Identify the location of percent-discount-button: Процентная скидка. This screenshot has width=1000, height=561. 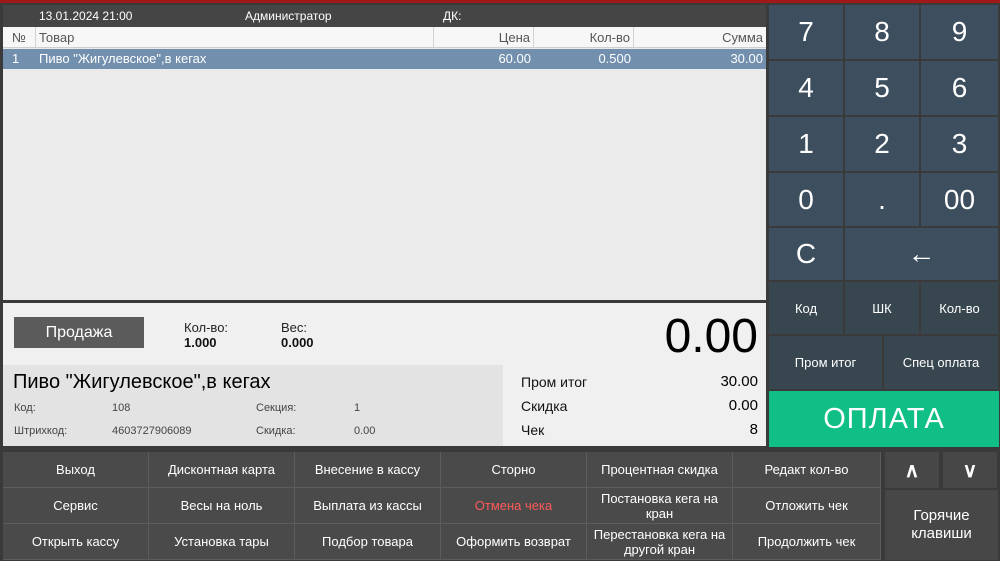
(660, 470).